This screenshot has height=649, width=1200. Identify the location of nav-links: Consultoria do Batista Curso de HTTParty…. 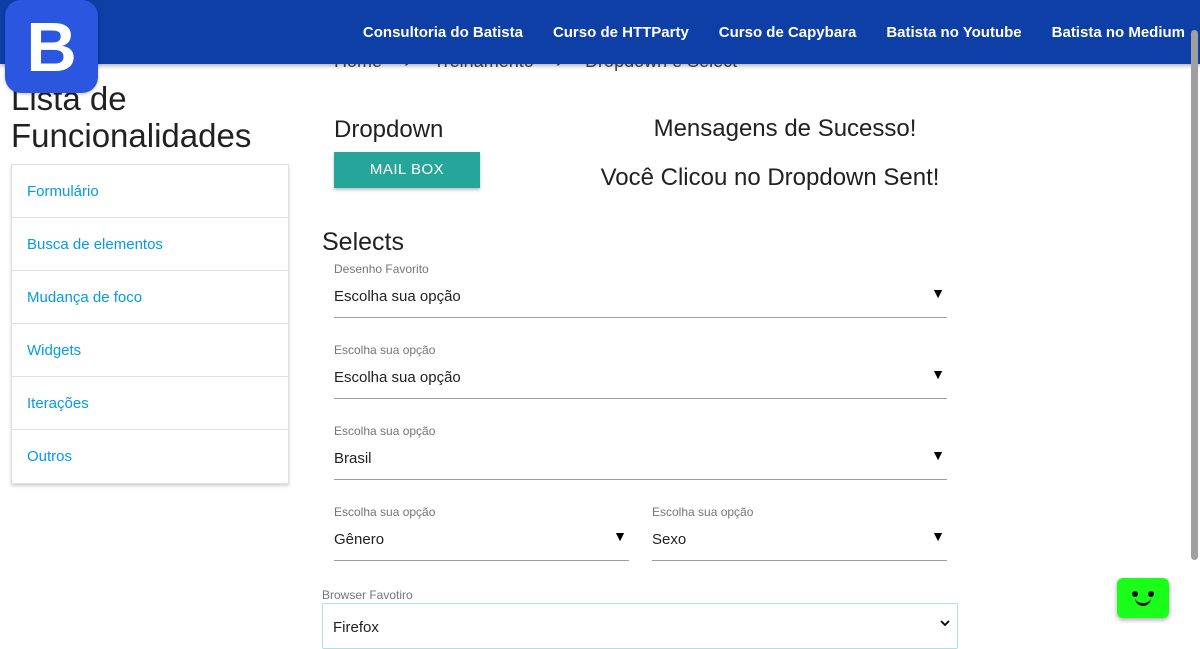
(759, 32).